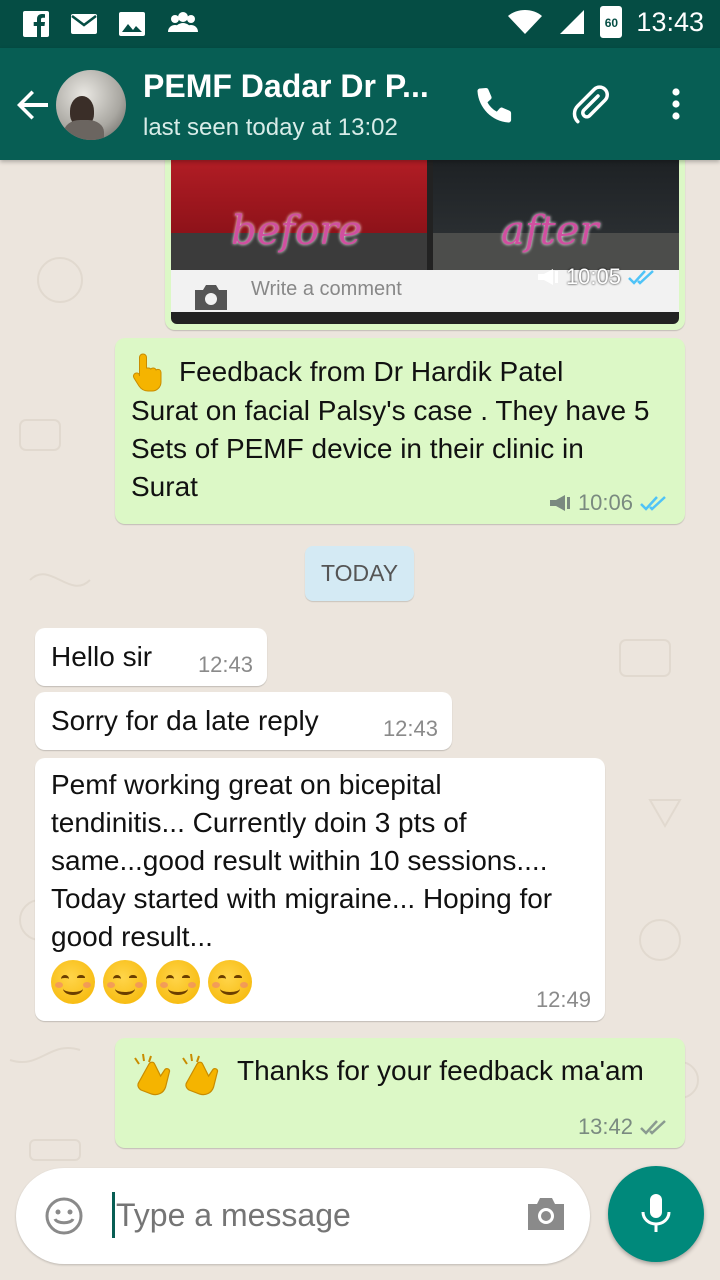 The width and height of the screenshot is (720, 1280). I want to click on message-time: 13:42, so click(605, 1126).